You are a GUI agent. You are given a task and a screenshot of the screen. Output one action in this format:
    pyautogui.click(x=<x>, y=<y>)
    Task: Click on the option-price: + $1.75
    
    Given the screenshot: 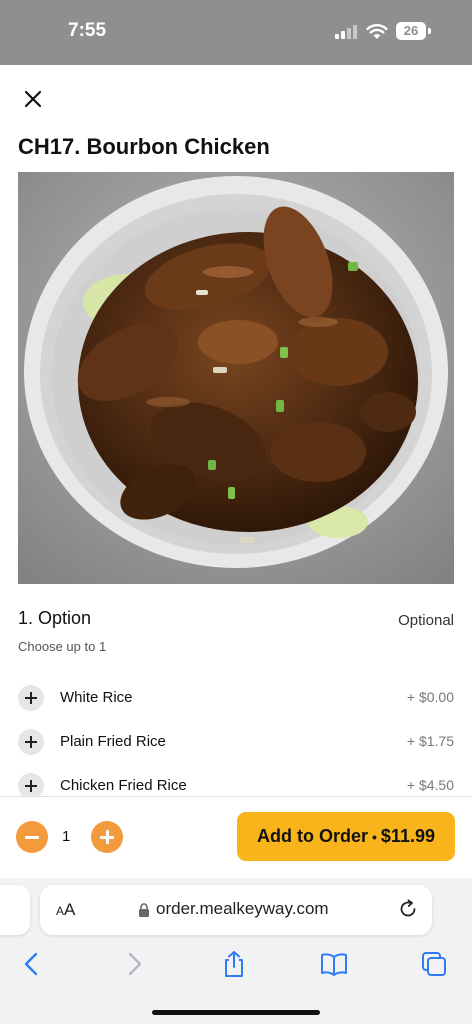 What is the action you would take?
    pyautogui.click(x=430, y=741)
    